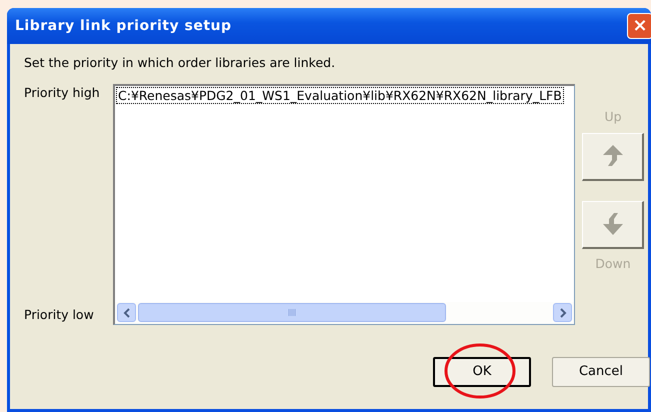 The height and width of the screenshot is (412, 651). Describe the element at coordinates (639, 26) in the screenshot. I see `close-button: ×` at that location.